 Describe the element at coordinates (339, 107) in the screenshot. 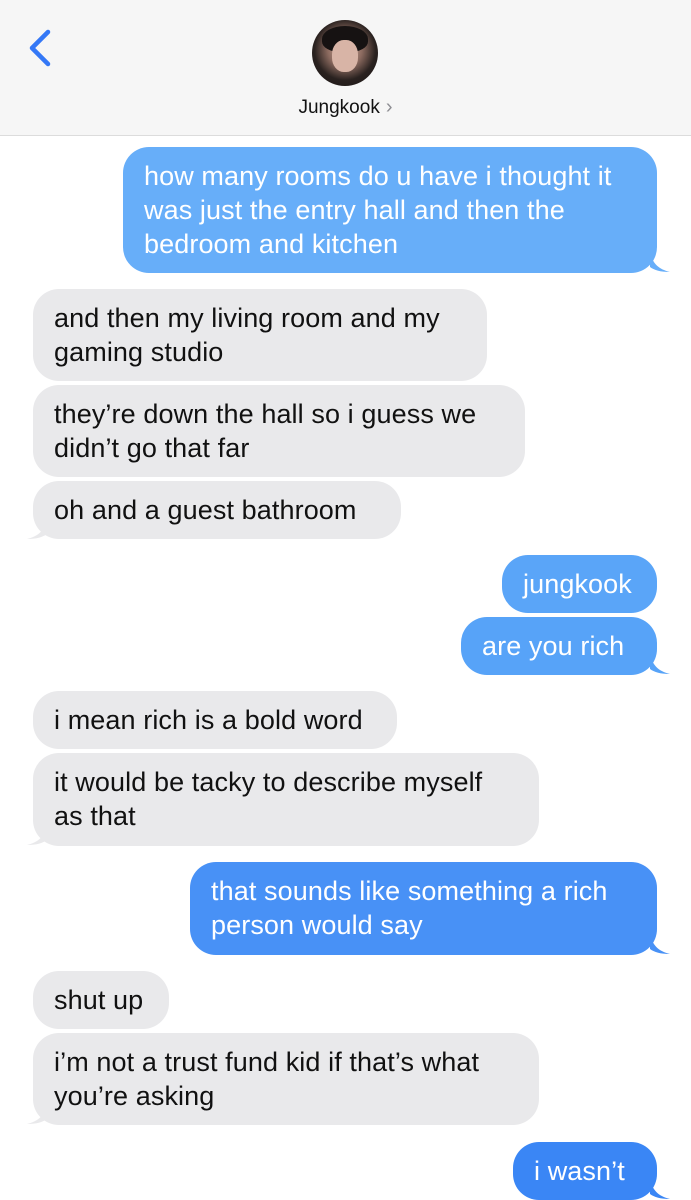

I see `contact-name: Jungkook` at that location.